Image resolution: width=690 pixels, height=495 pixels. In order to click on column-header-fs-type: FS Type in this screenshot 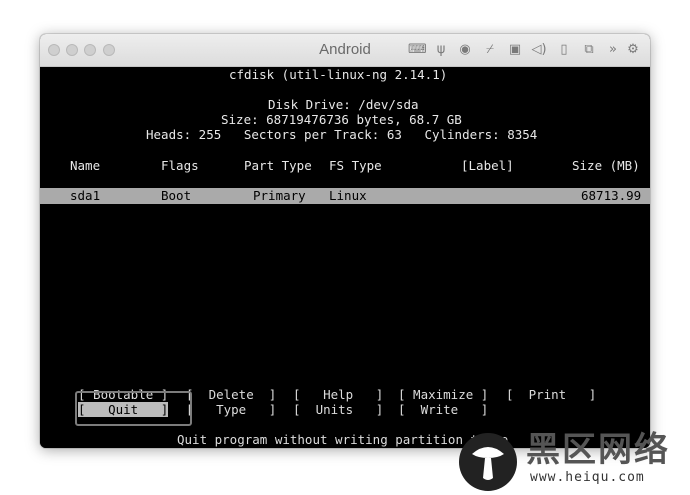, I will do `click(355, 165)`.